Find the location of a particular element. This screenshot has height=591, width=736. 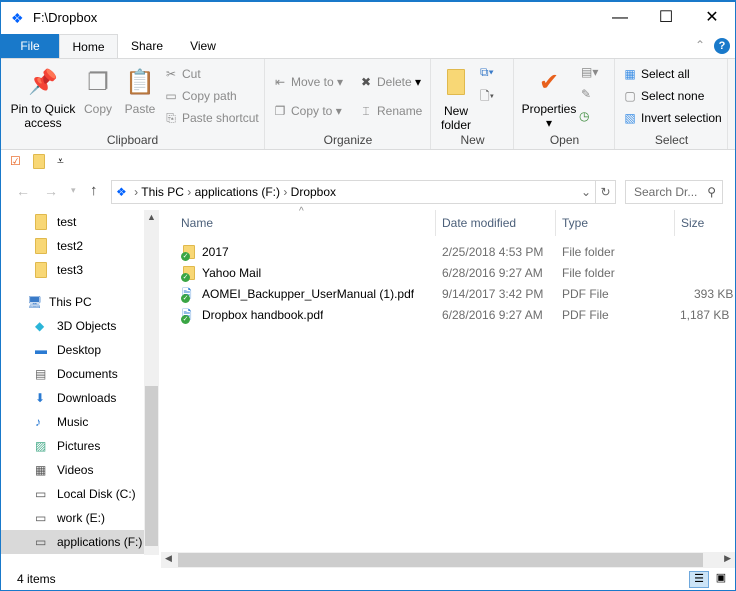

nav-scrollbar: ▲ is located at coordinates (151, 382).